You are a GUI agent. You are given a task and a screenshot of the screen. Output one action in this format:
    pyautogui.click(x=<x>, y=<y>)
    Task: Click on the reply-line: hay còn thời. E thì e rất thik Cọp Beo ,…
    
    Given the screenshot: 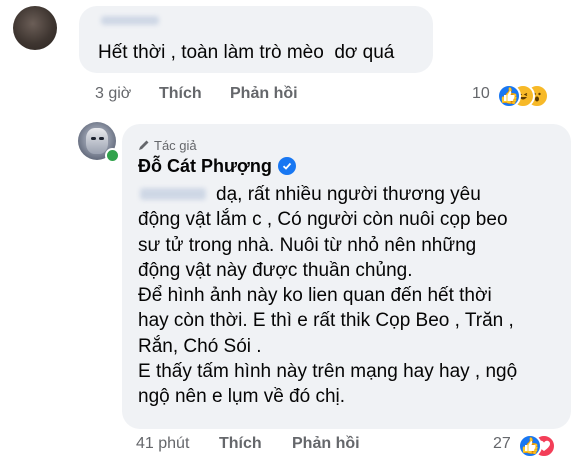 What is the action you would take?
    pyautogui.click(x=326, y=321)
    